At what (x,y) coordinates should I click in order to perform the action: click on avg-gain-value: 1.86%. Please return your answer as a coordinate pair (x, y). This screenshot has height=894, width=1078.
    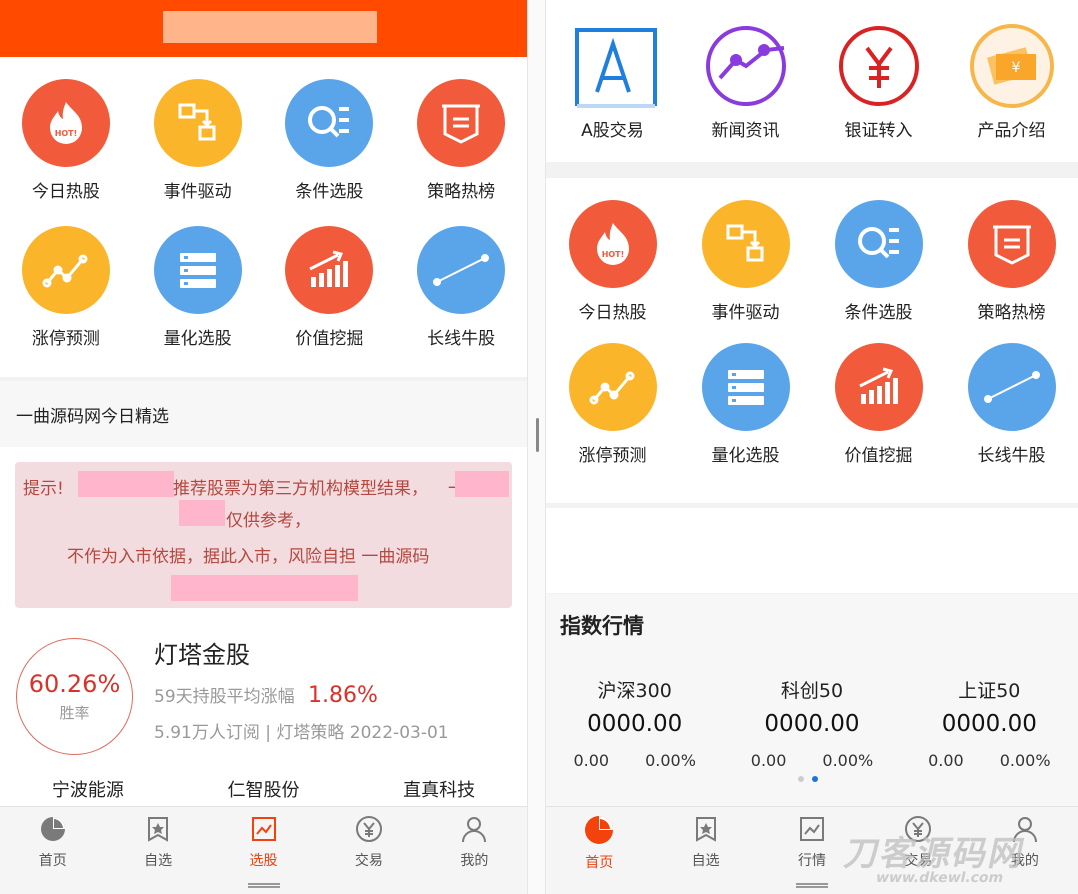
    Looking at the image, I should click on (343, 695).